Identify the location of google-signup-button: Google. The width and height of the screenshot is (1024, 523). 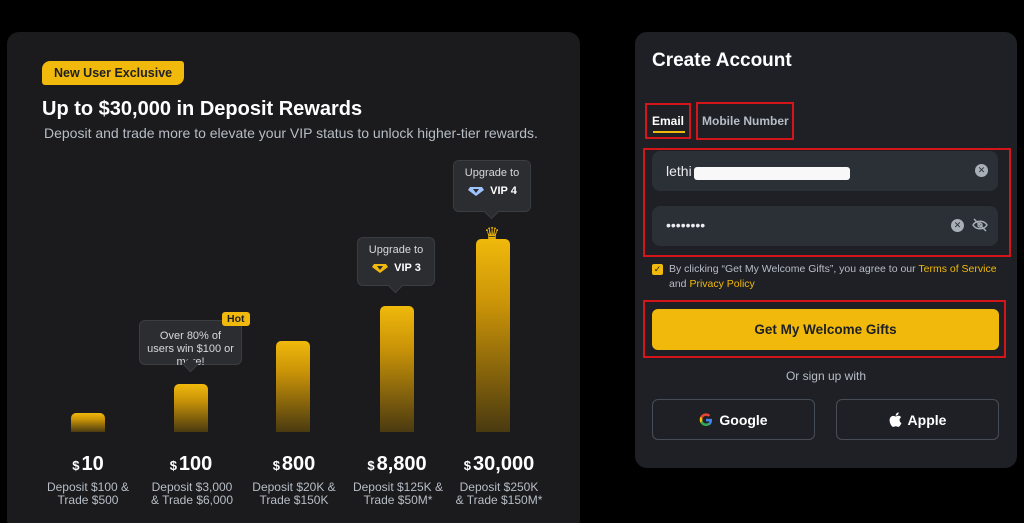
(733, 419).